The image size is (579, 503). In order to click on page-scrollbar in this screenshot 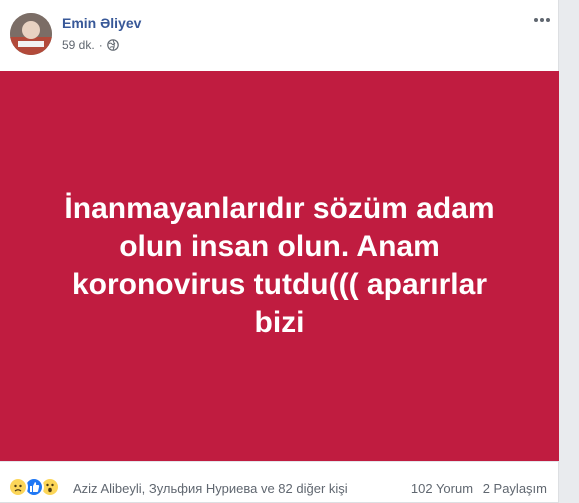, I will do `click(572, 251)`.